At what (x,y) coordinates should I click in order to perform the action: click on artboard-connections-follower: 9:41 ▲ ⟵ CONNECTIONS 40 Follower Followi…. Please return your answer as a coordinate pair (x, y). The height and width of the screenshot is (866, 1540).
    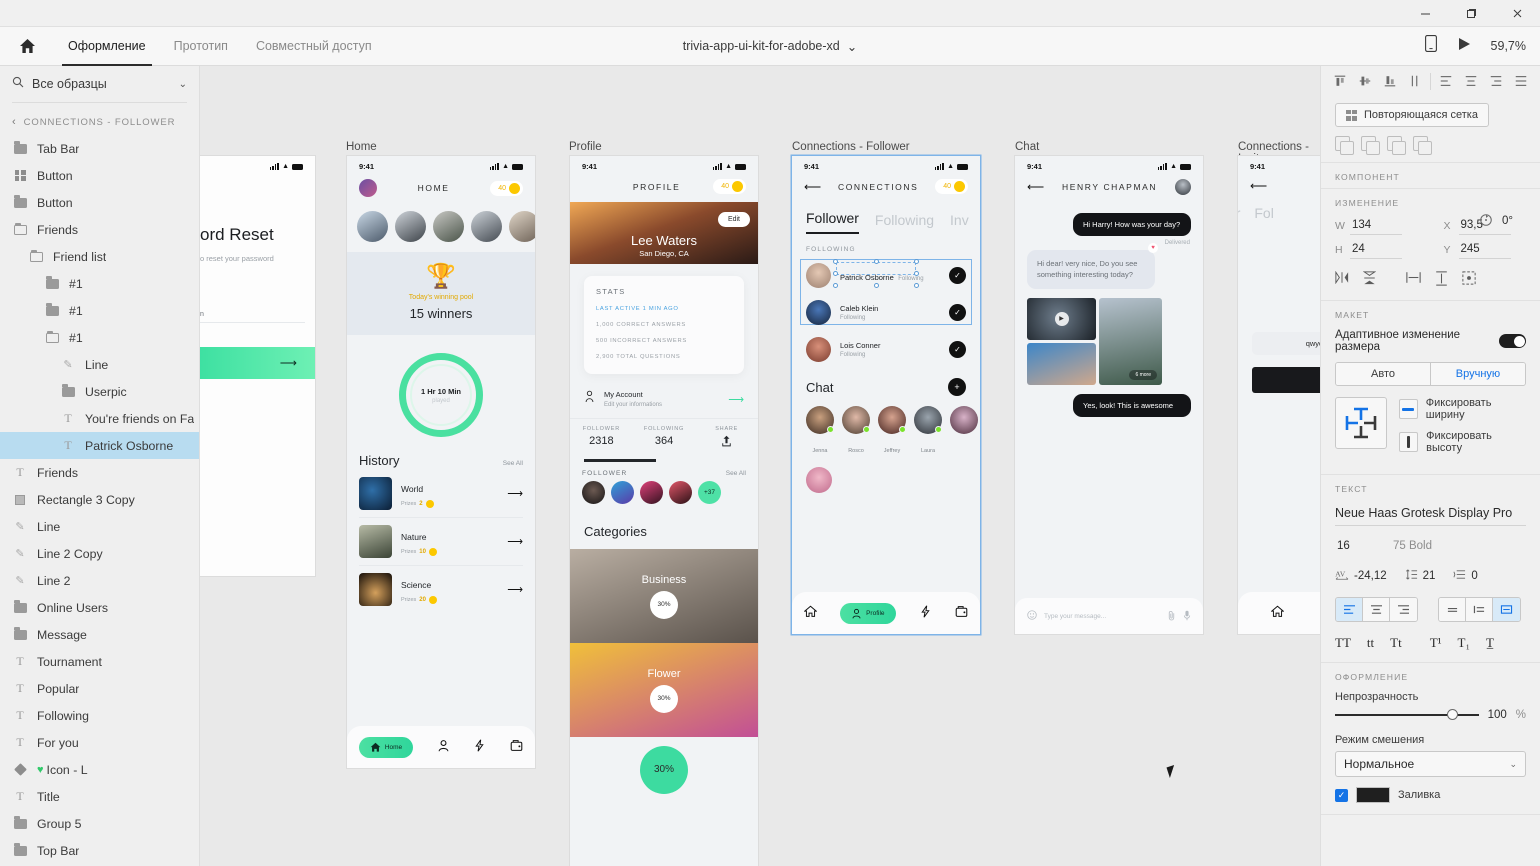
    Looking at the image, I should click on (886, 395).